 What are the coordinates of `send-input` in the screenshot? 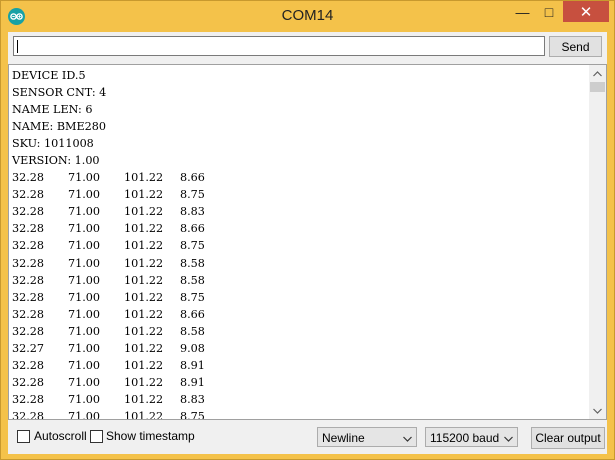 It's located at (279, 46).